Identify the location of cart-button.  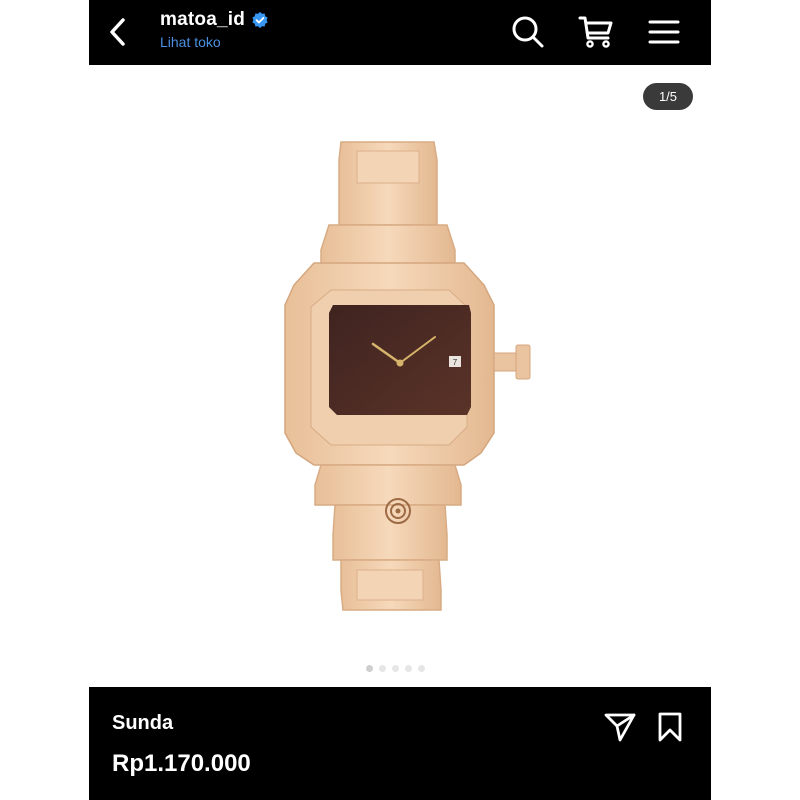
(596, 32).